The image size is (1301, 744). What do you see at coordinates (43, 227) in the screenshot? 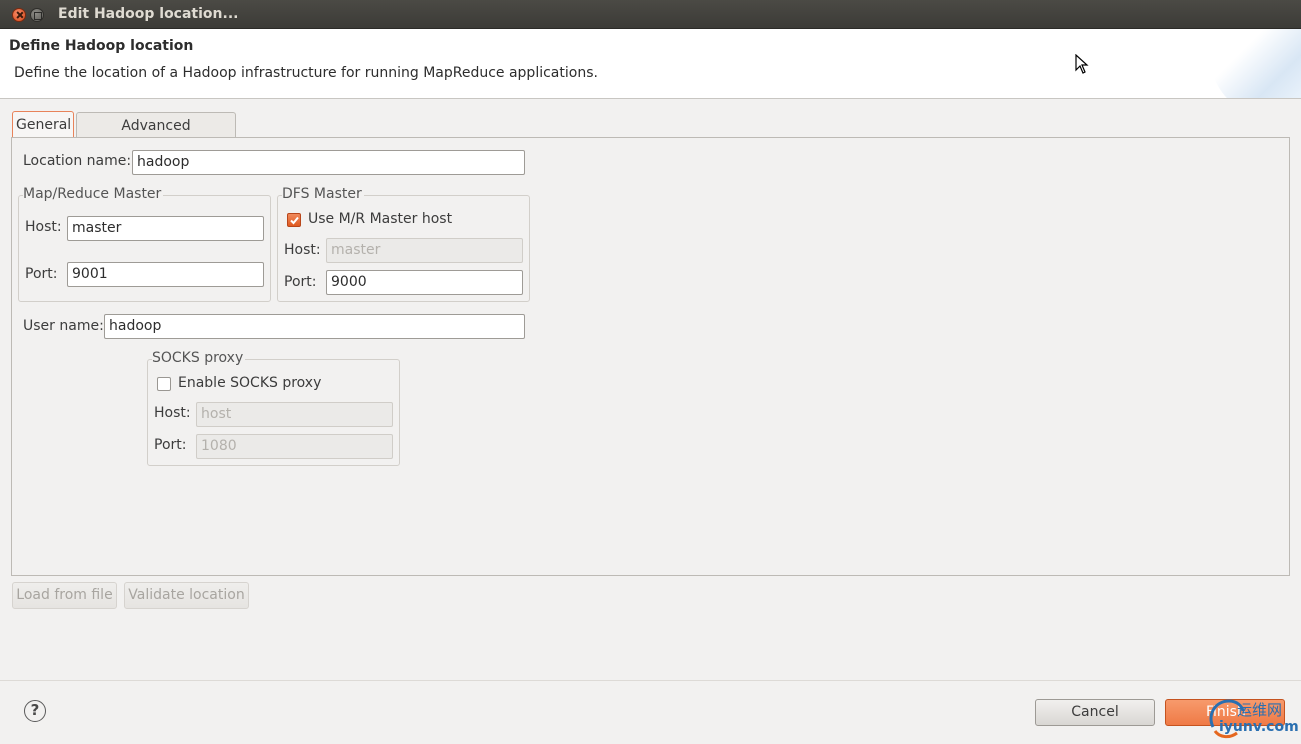
I see `mr-host-label: Host:` at bounding box center [43, 227].